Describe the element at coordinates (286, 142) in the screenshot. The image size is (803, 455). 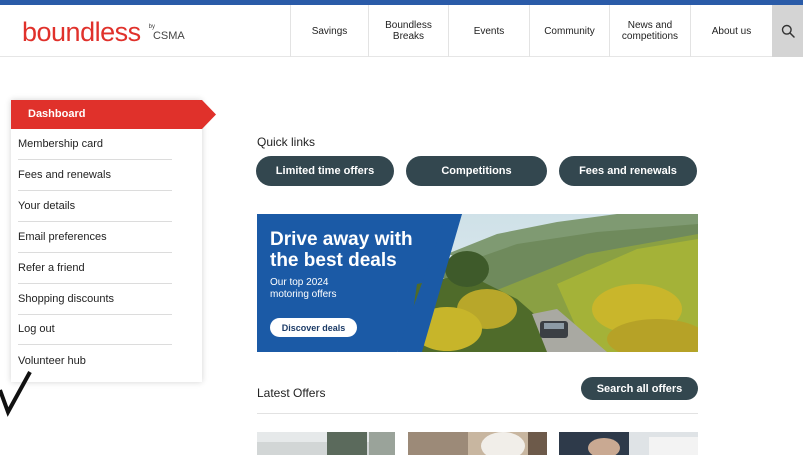
I see `quick-links-title: Quick links` at that location.